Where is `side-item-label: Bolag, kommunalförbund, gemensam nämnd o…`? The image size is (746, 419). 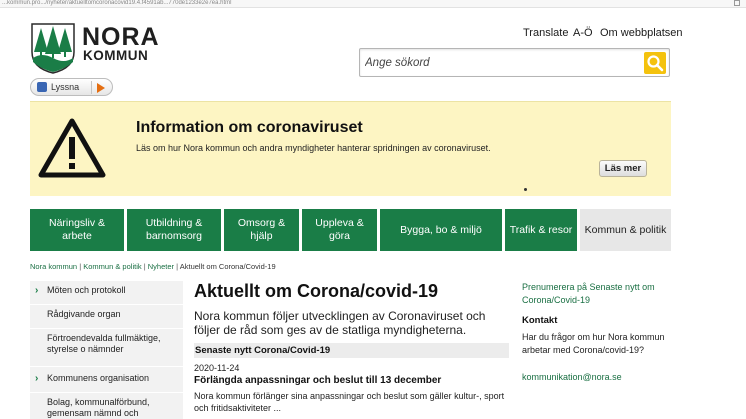 side-item-label: Bolag, kommunalförbund, gemensam nämnd o… is located at coordinates (98, 407).